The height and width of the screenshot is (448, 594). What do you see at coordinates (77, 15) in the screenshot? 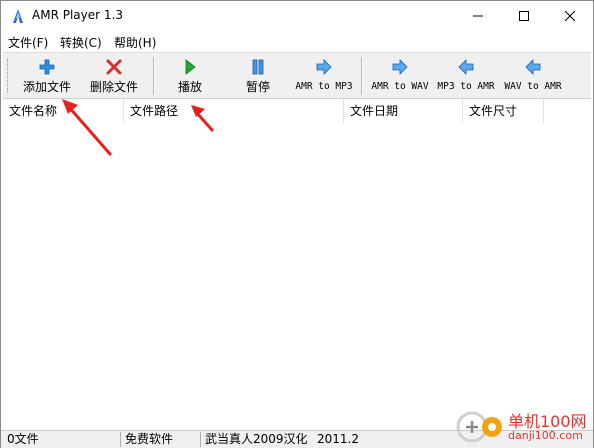
I see `window-title: AMR Player 1.3` at bounding box center [77, 15].